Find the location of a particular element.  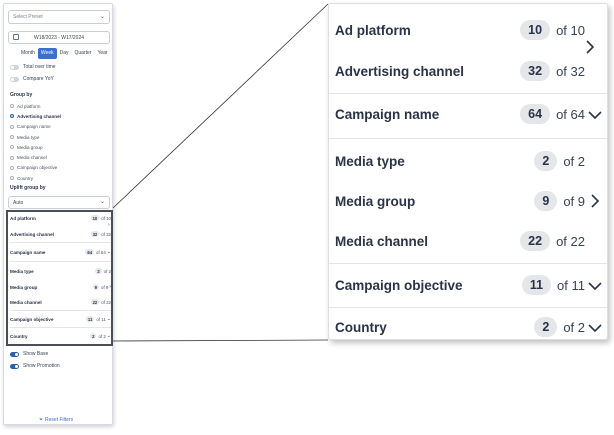

total-over-time-toggle is located at coordinates (14, 67).